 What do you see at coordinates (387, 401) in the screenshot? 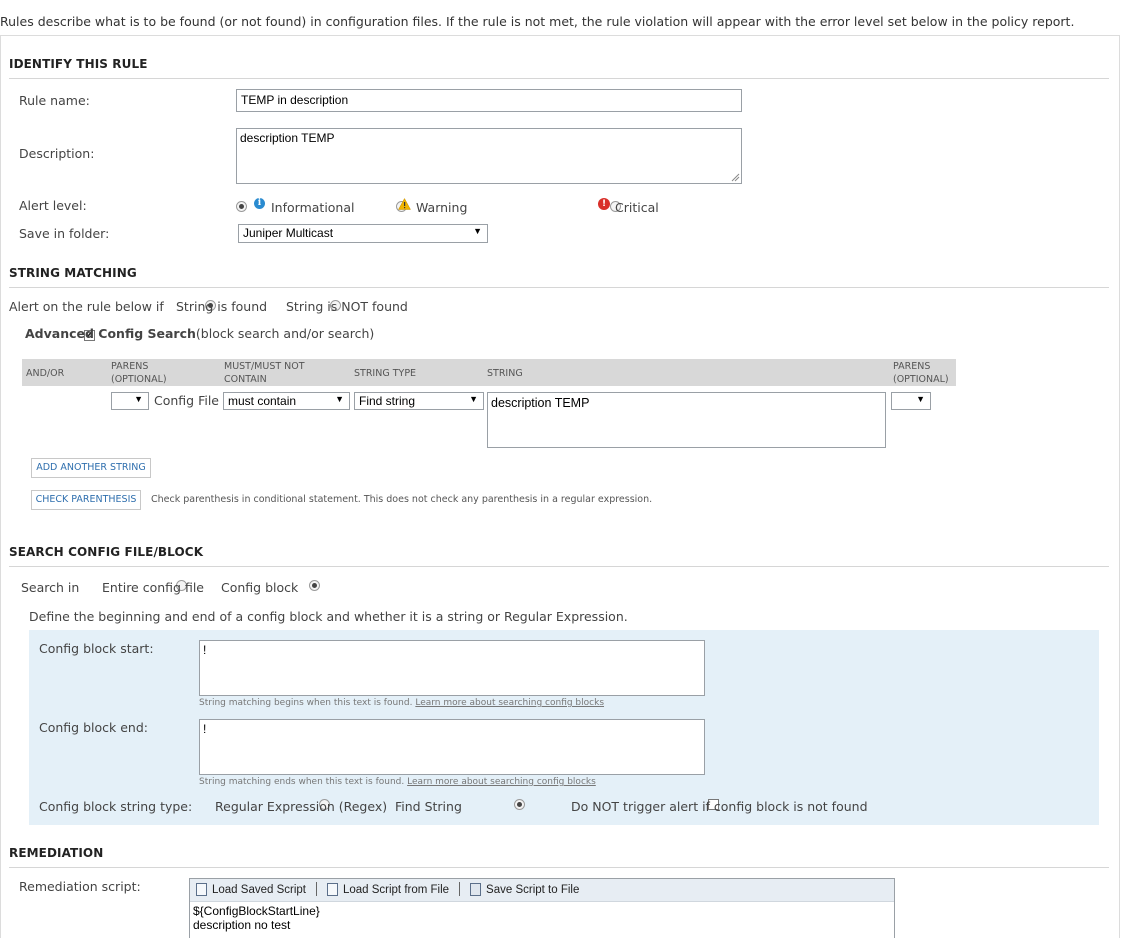
I see `string-type-value: Find string` at bounding box center [387, 401].